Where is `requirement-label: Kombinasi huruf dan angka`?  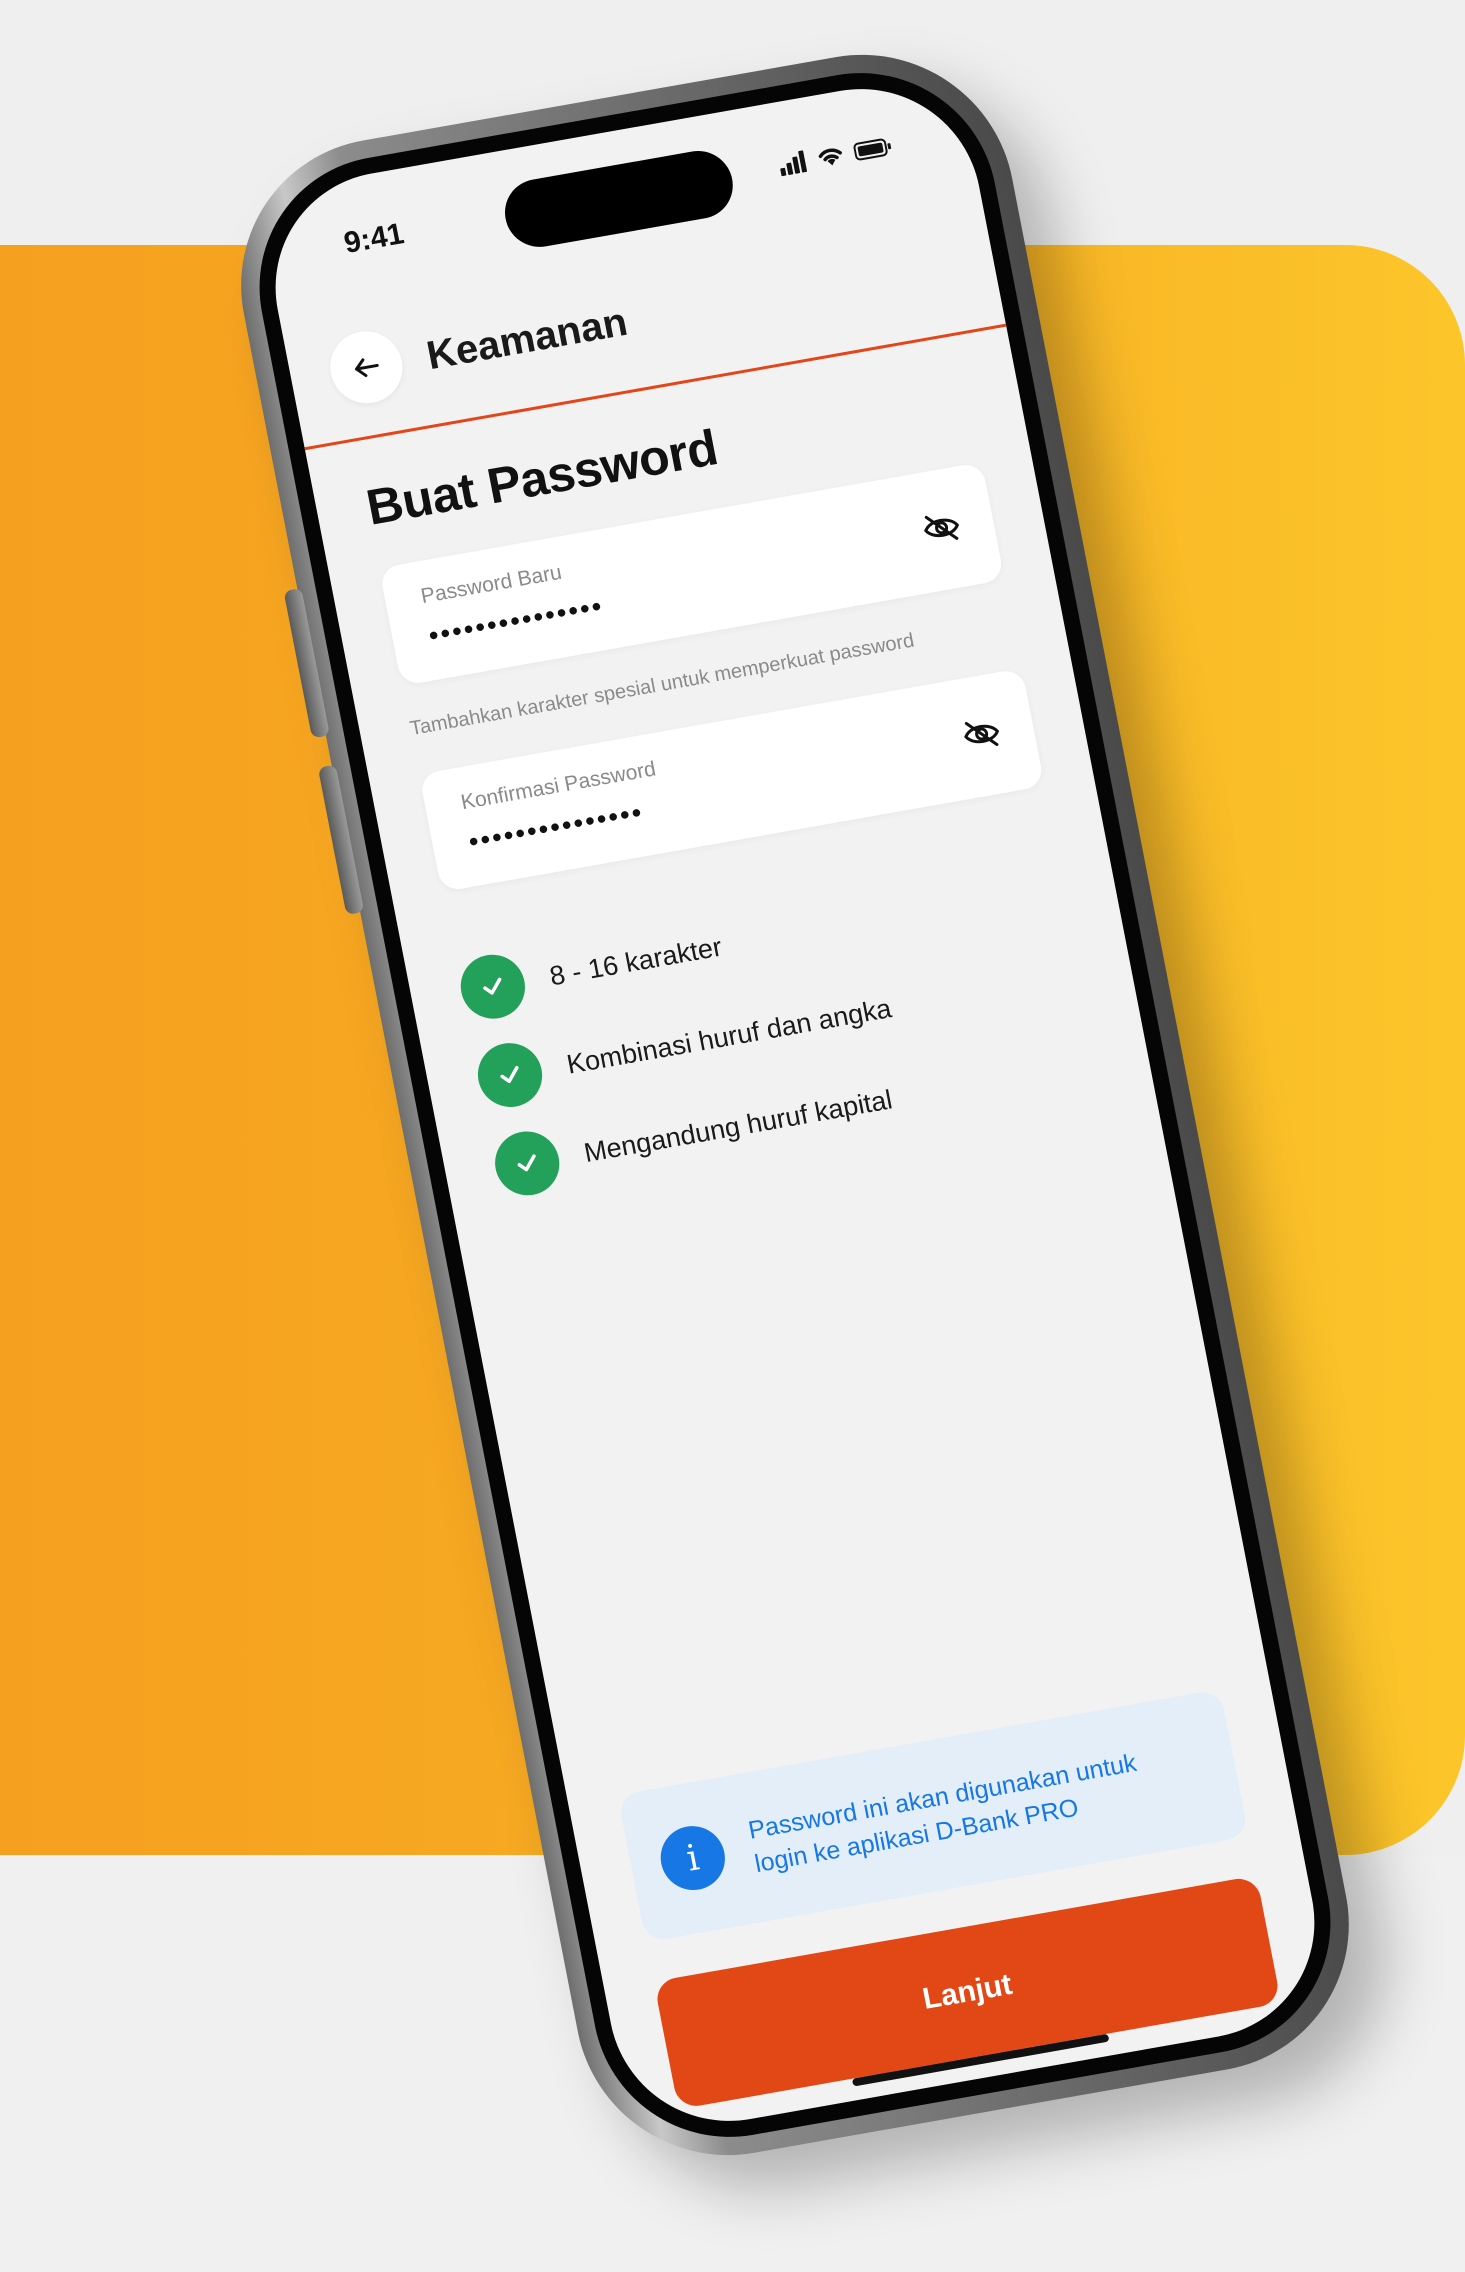
requirement-label: Kombinasi huruf dan angka is located at coordinates (729, 1036).